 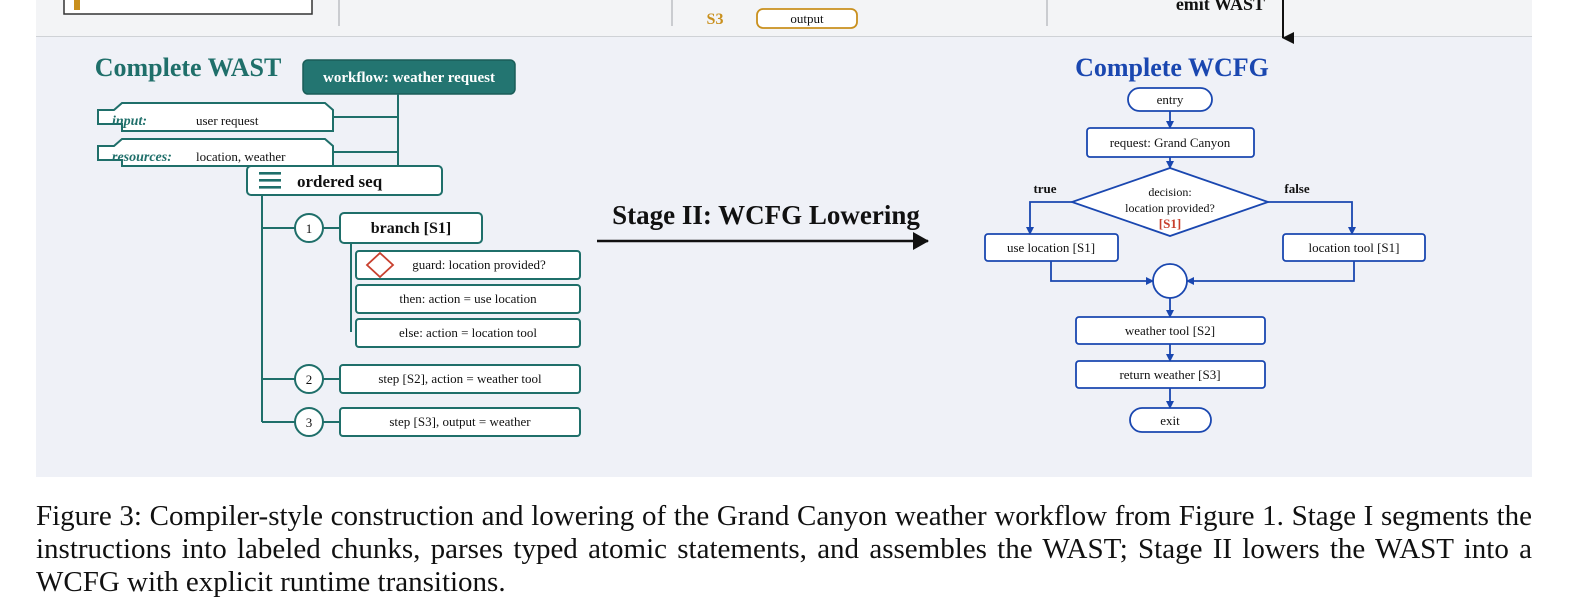 What do you see at coordinates (1170, 223) in the screenshot?
I see `decision-tag: [S1]` at bounding box center [1170, 223].